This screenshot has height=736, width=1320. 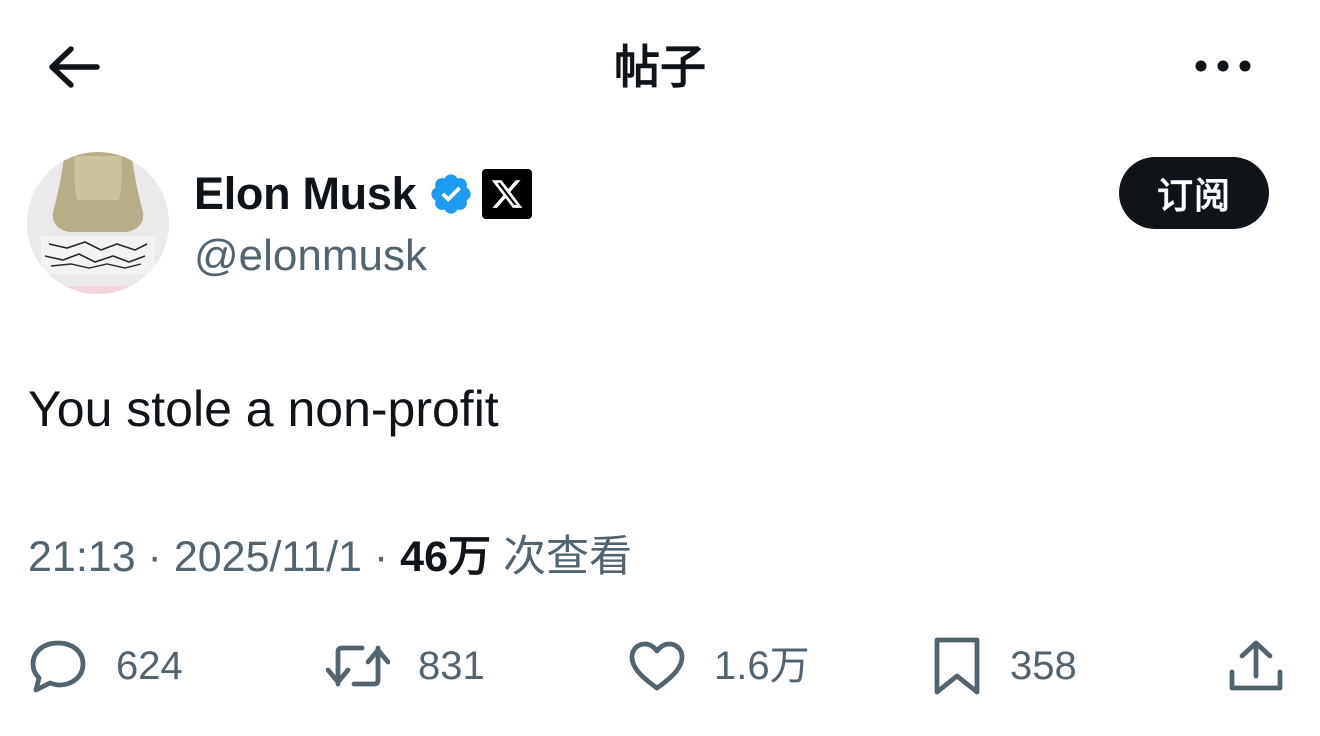 I want to click on views-count: 46万, so click(x=445, y=557).